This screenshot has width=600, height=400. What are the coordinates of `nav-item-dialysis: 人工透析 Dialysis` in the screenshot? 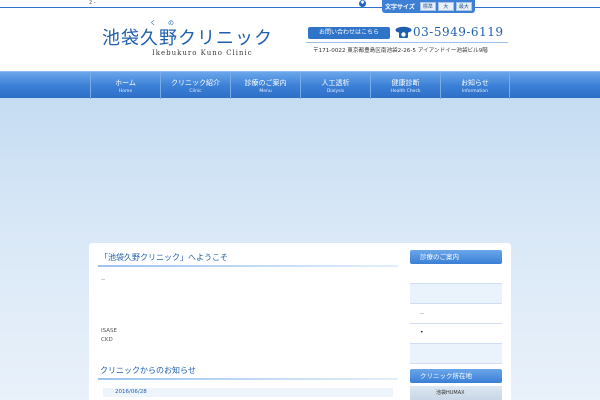 It's located at (335, 85).